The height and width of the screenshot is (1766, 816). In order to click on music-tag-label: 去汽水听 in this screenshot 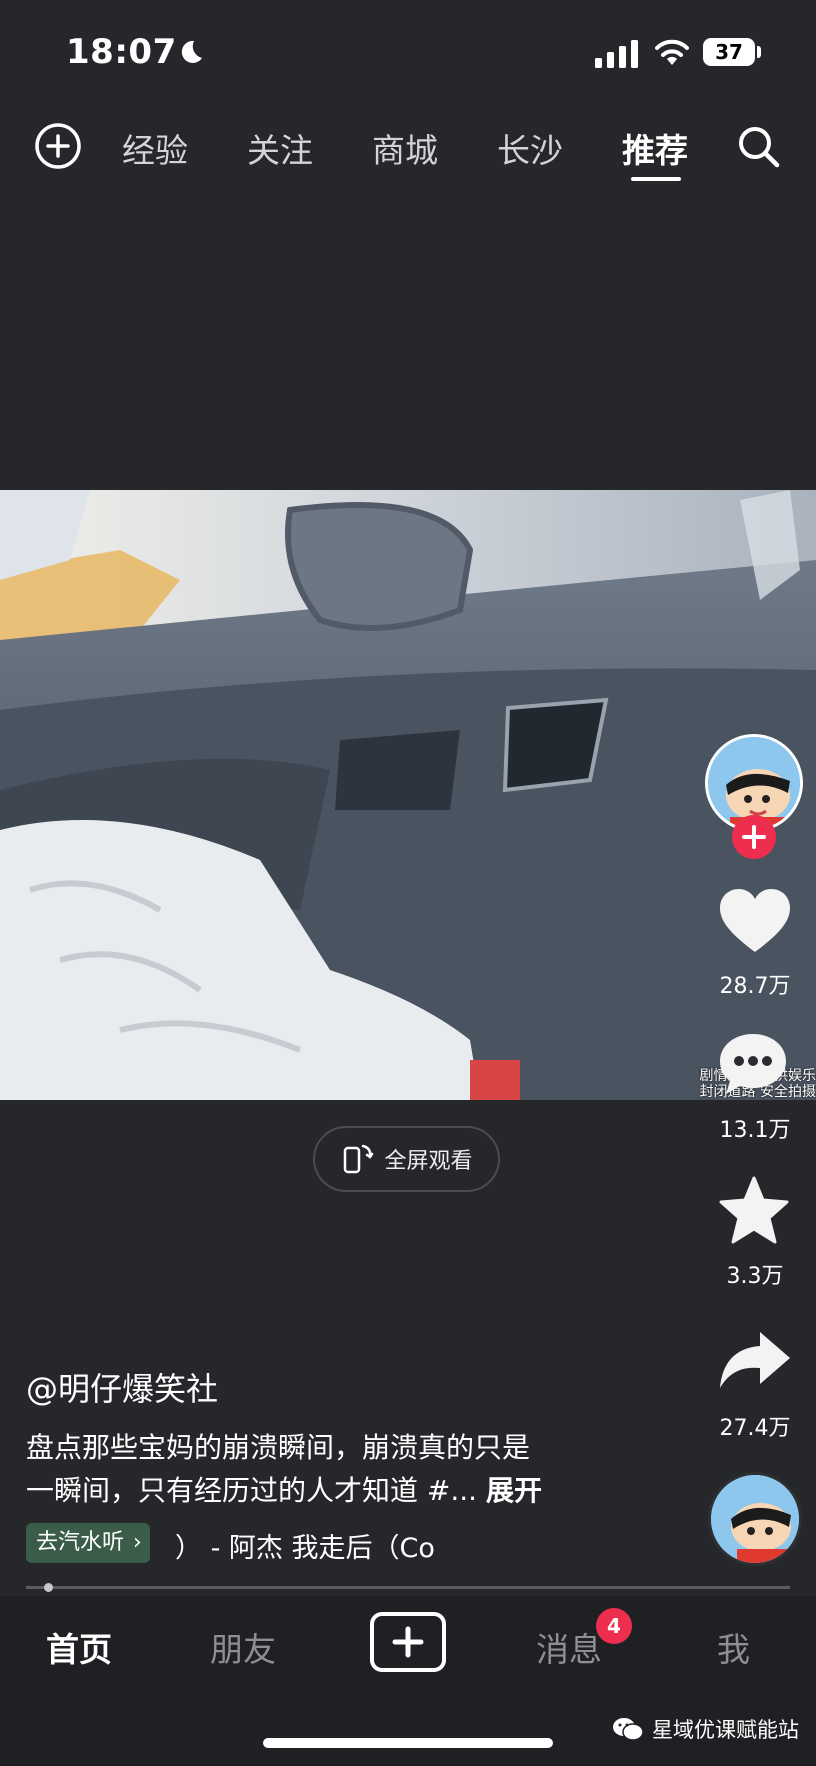, I will do `click(80, 1542)`.